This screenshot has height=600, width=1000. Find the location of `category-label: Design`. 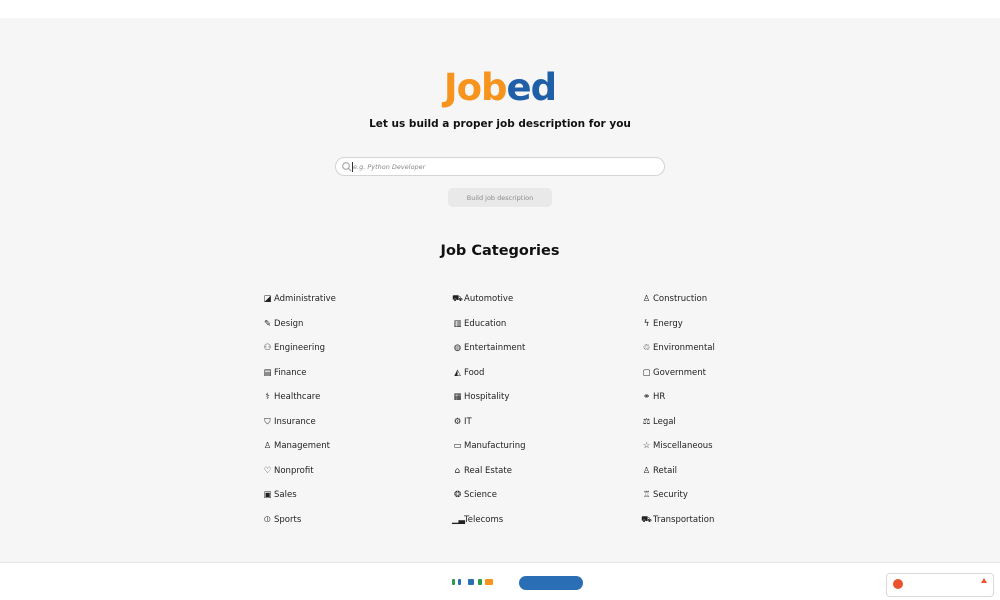

category-label: Design is located at coordinates (289, 323).